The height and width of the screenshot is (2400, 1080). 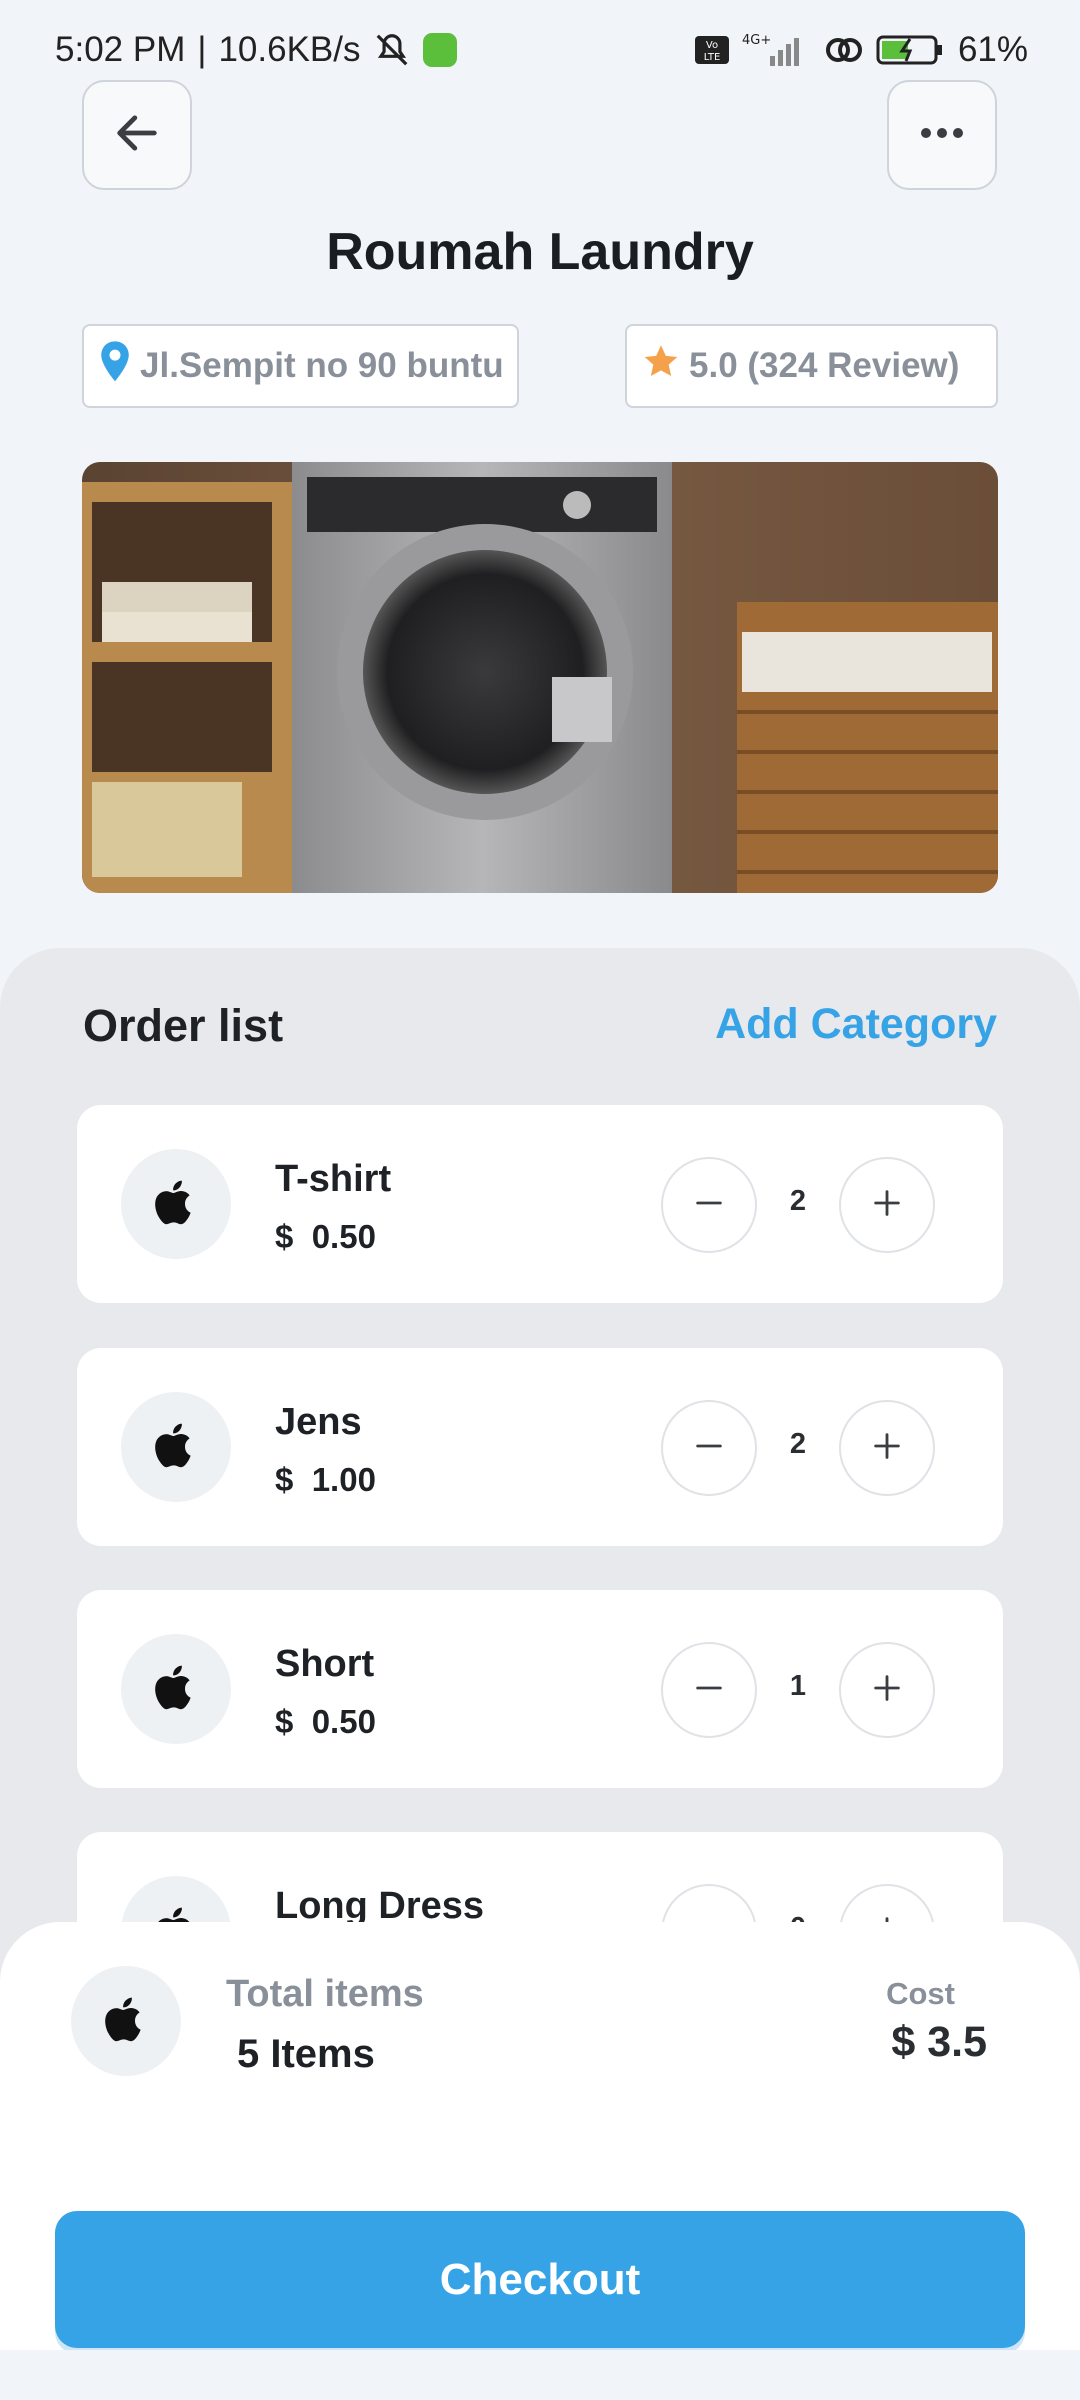 What do you see at coordinates (992, 49) in the screenshot?
I see `battery-percent: 61%` at bounding box center [992, 49].